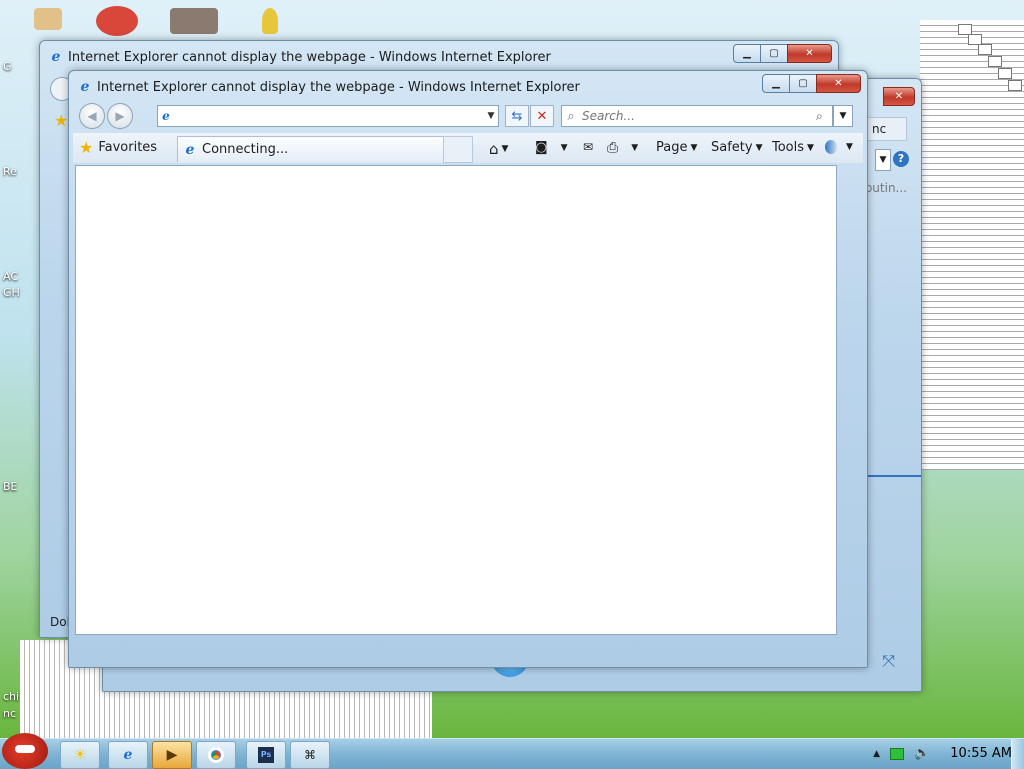 Image resolution: width=1024 pixels, height=769 pixels. Describe the element at coordinates (809, 53) in the screenshot. I see `back-close-button: ✕` at that location.